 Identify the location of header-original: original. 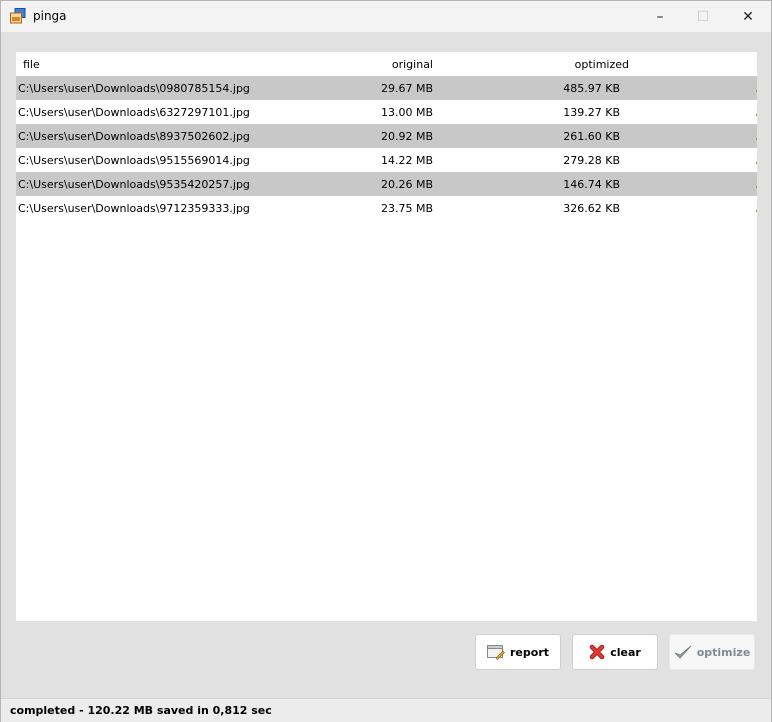
(412, 64).